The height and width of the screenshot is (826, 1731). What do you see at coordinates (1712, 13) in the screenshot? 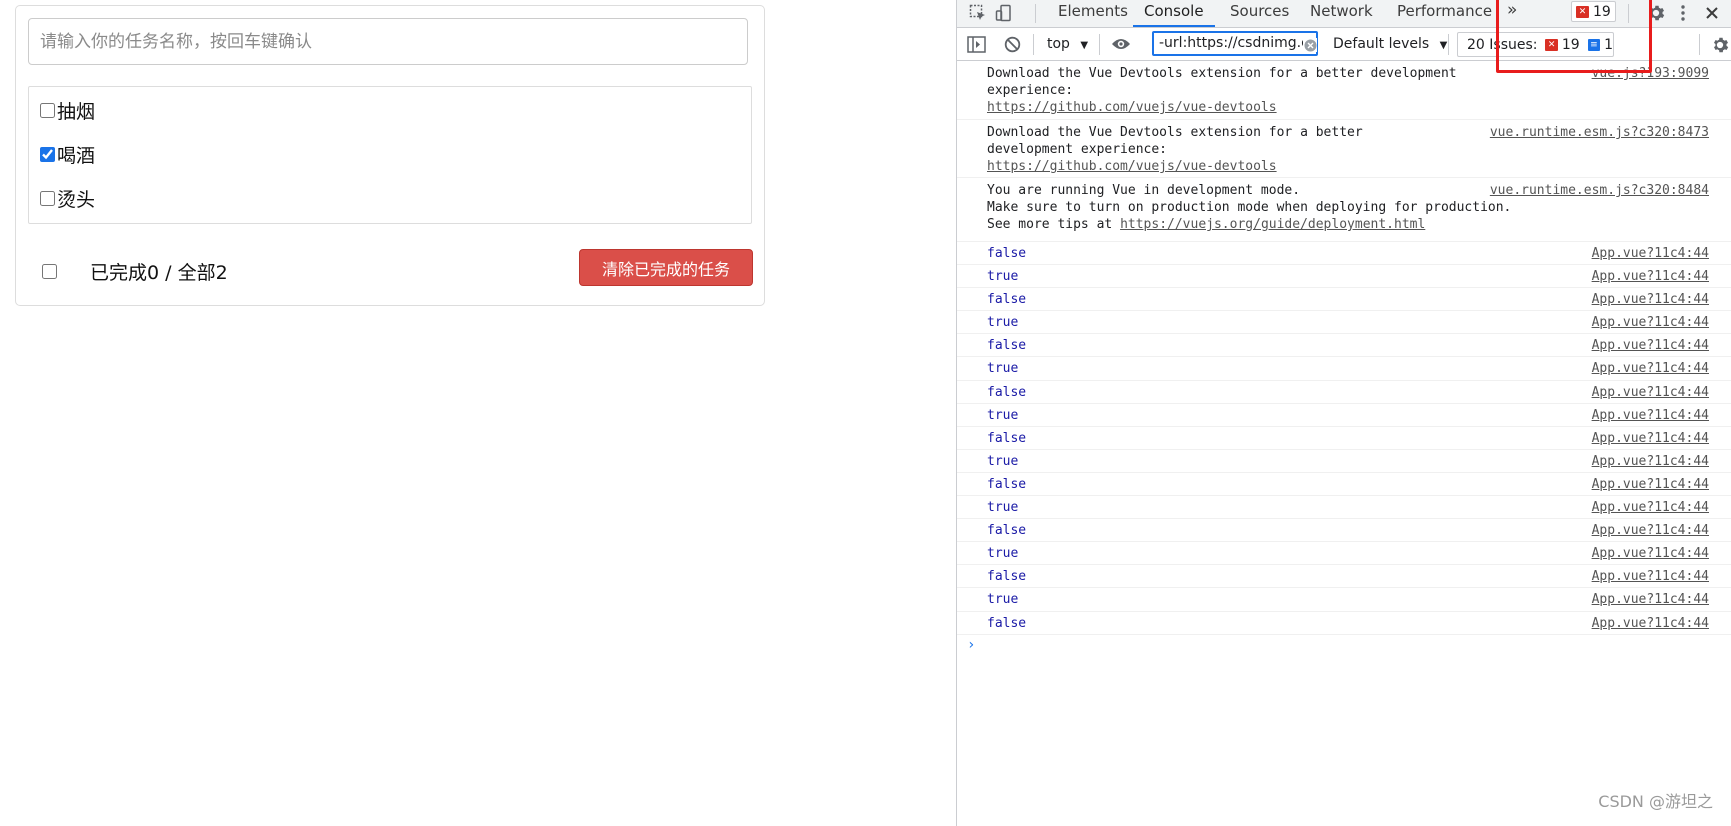
I see `close-devtools-icon` at bounding box center [1712, 13].